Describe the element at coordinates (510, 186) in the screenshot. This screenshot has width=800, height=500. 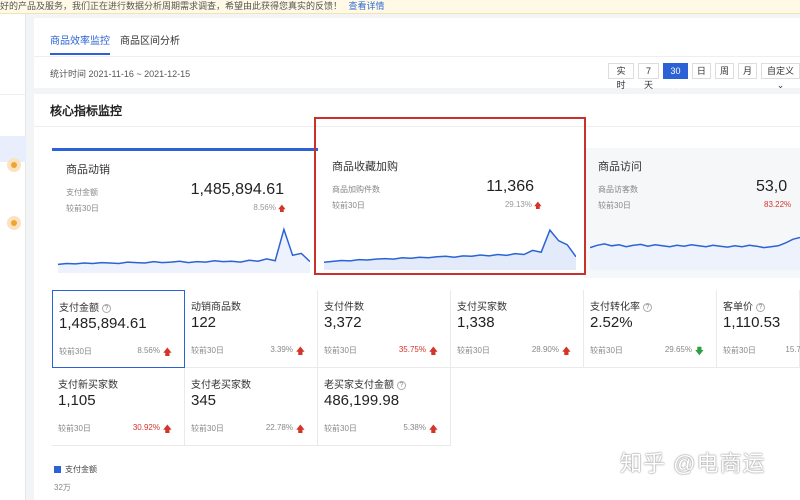
I see `card-value: 11,366` at that location.